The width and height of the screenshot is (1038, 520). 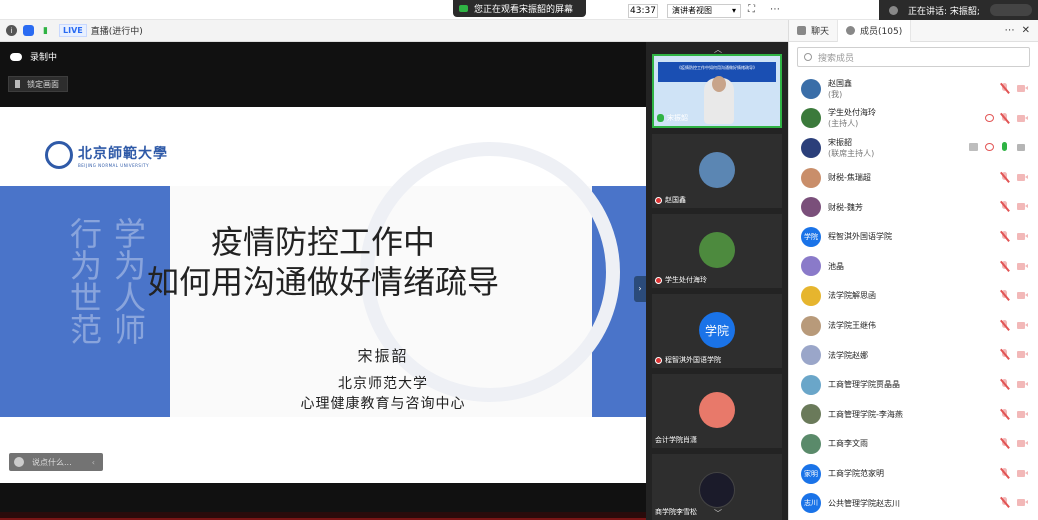 What do you see at coordinates (45, 30) in the screenshot?
I see `signal-icon: ▮` at bounding box center [45, 30].